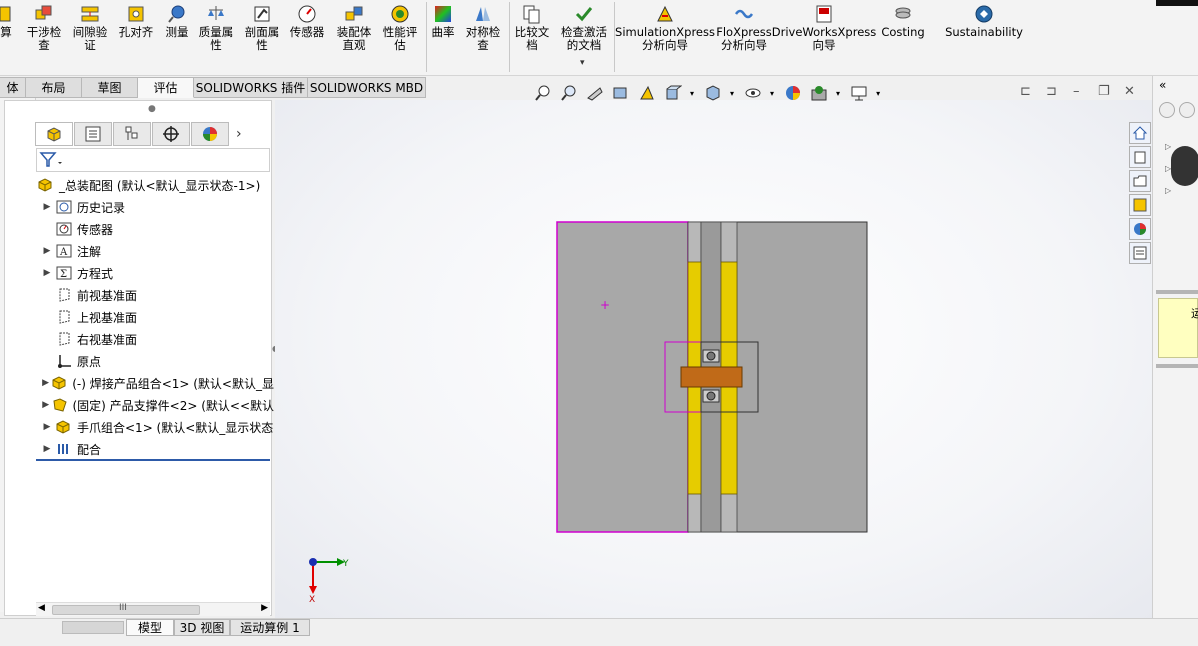 Image resolution: width=1198 pixels, height=646 pixels. What do you see at coordinates (569, 93) in the screenshot?
I see `zoom-area-icon` at bounding box center [569, 93].